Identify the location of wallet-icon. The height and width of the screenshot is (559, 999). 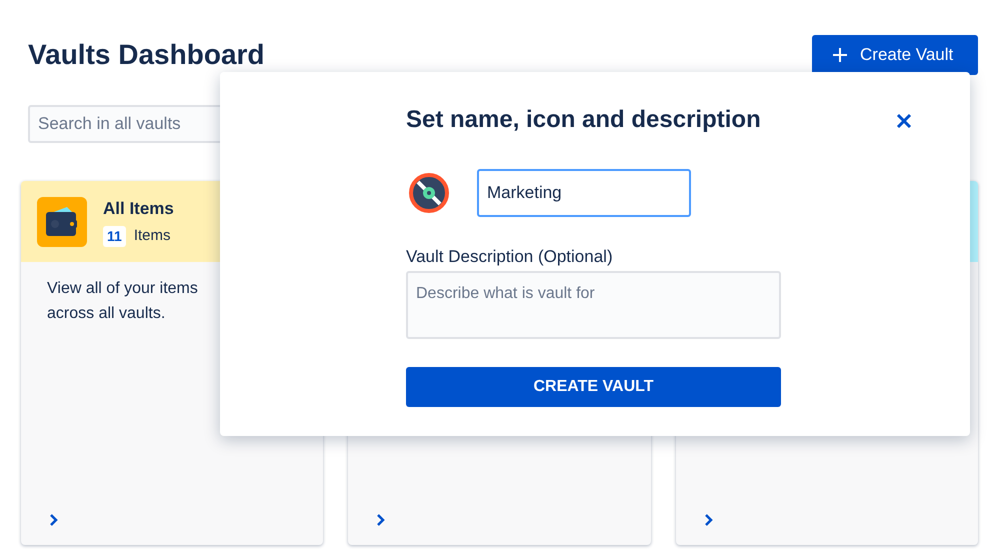
(62, 221).